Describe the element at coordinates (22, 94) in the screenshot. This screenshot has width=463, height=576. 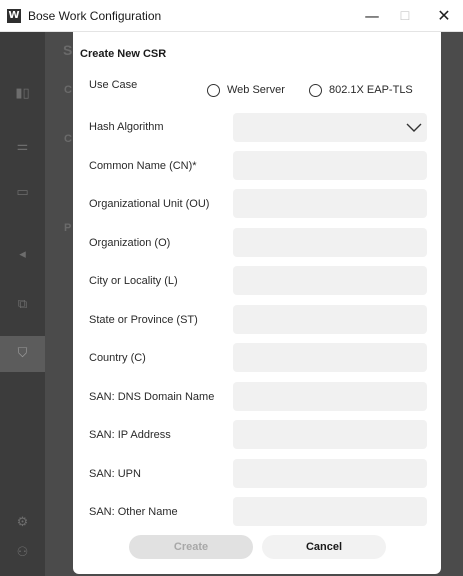
I see `bar-chart-icon: ▮▯` at that location.